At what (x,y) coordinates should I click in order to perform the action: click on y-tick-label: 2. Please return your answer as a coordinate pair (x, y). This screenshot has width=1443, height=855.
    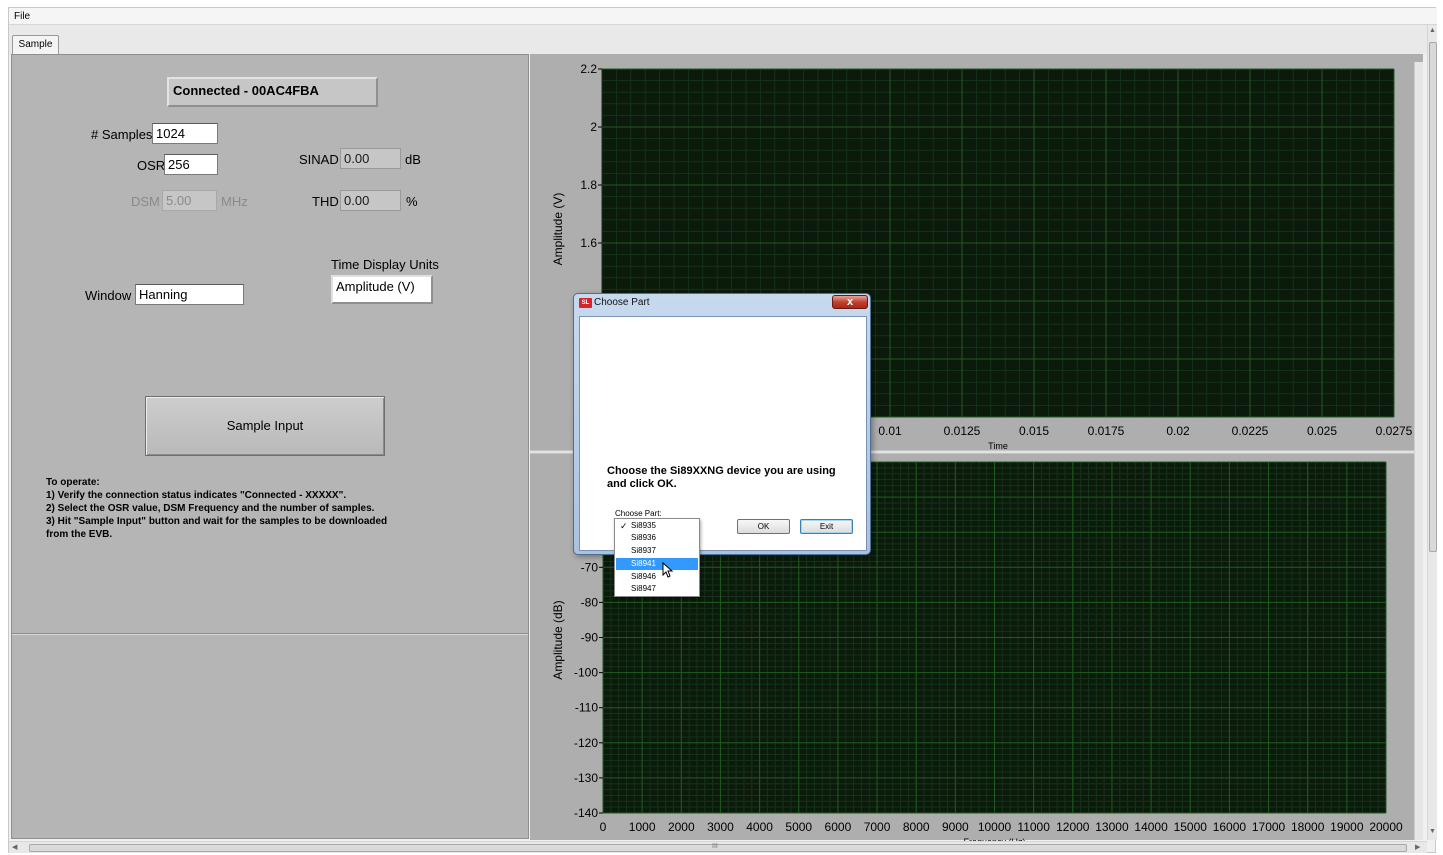
    Looking at the image, I should click on (593, 127).